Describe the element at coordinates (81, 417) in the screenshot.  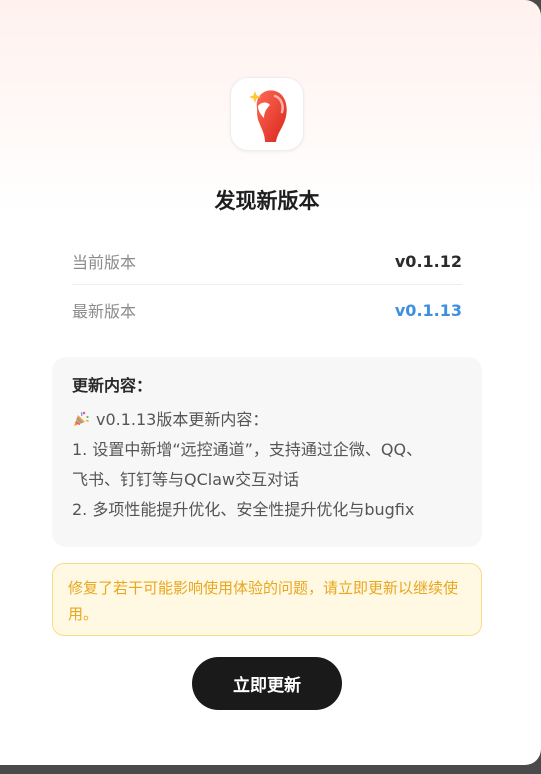
I see `party-popper-icon` at that location.